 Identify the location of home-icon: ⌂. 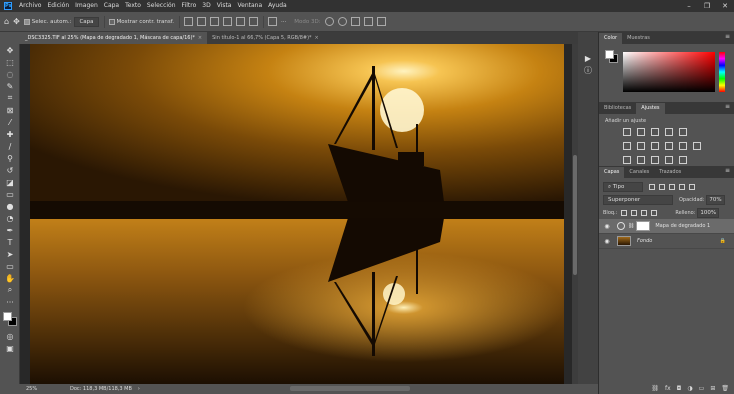
(6, 22).